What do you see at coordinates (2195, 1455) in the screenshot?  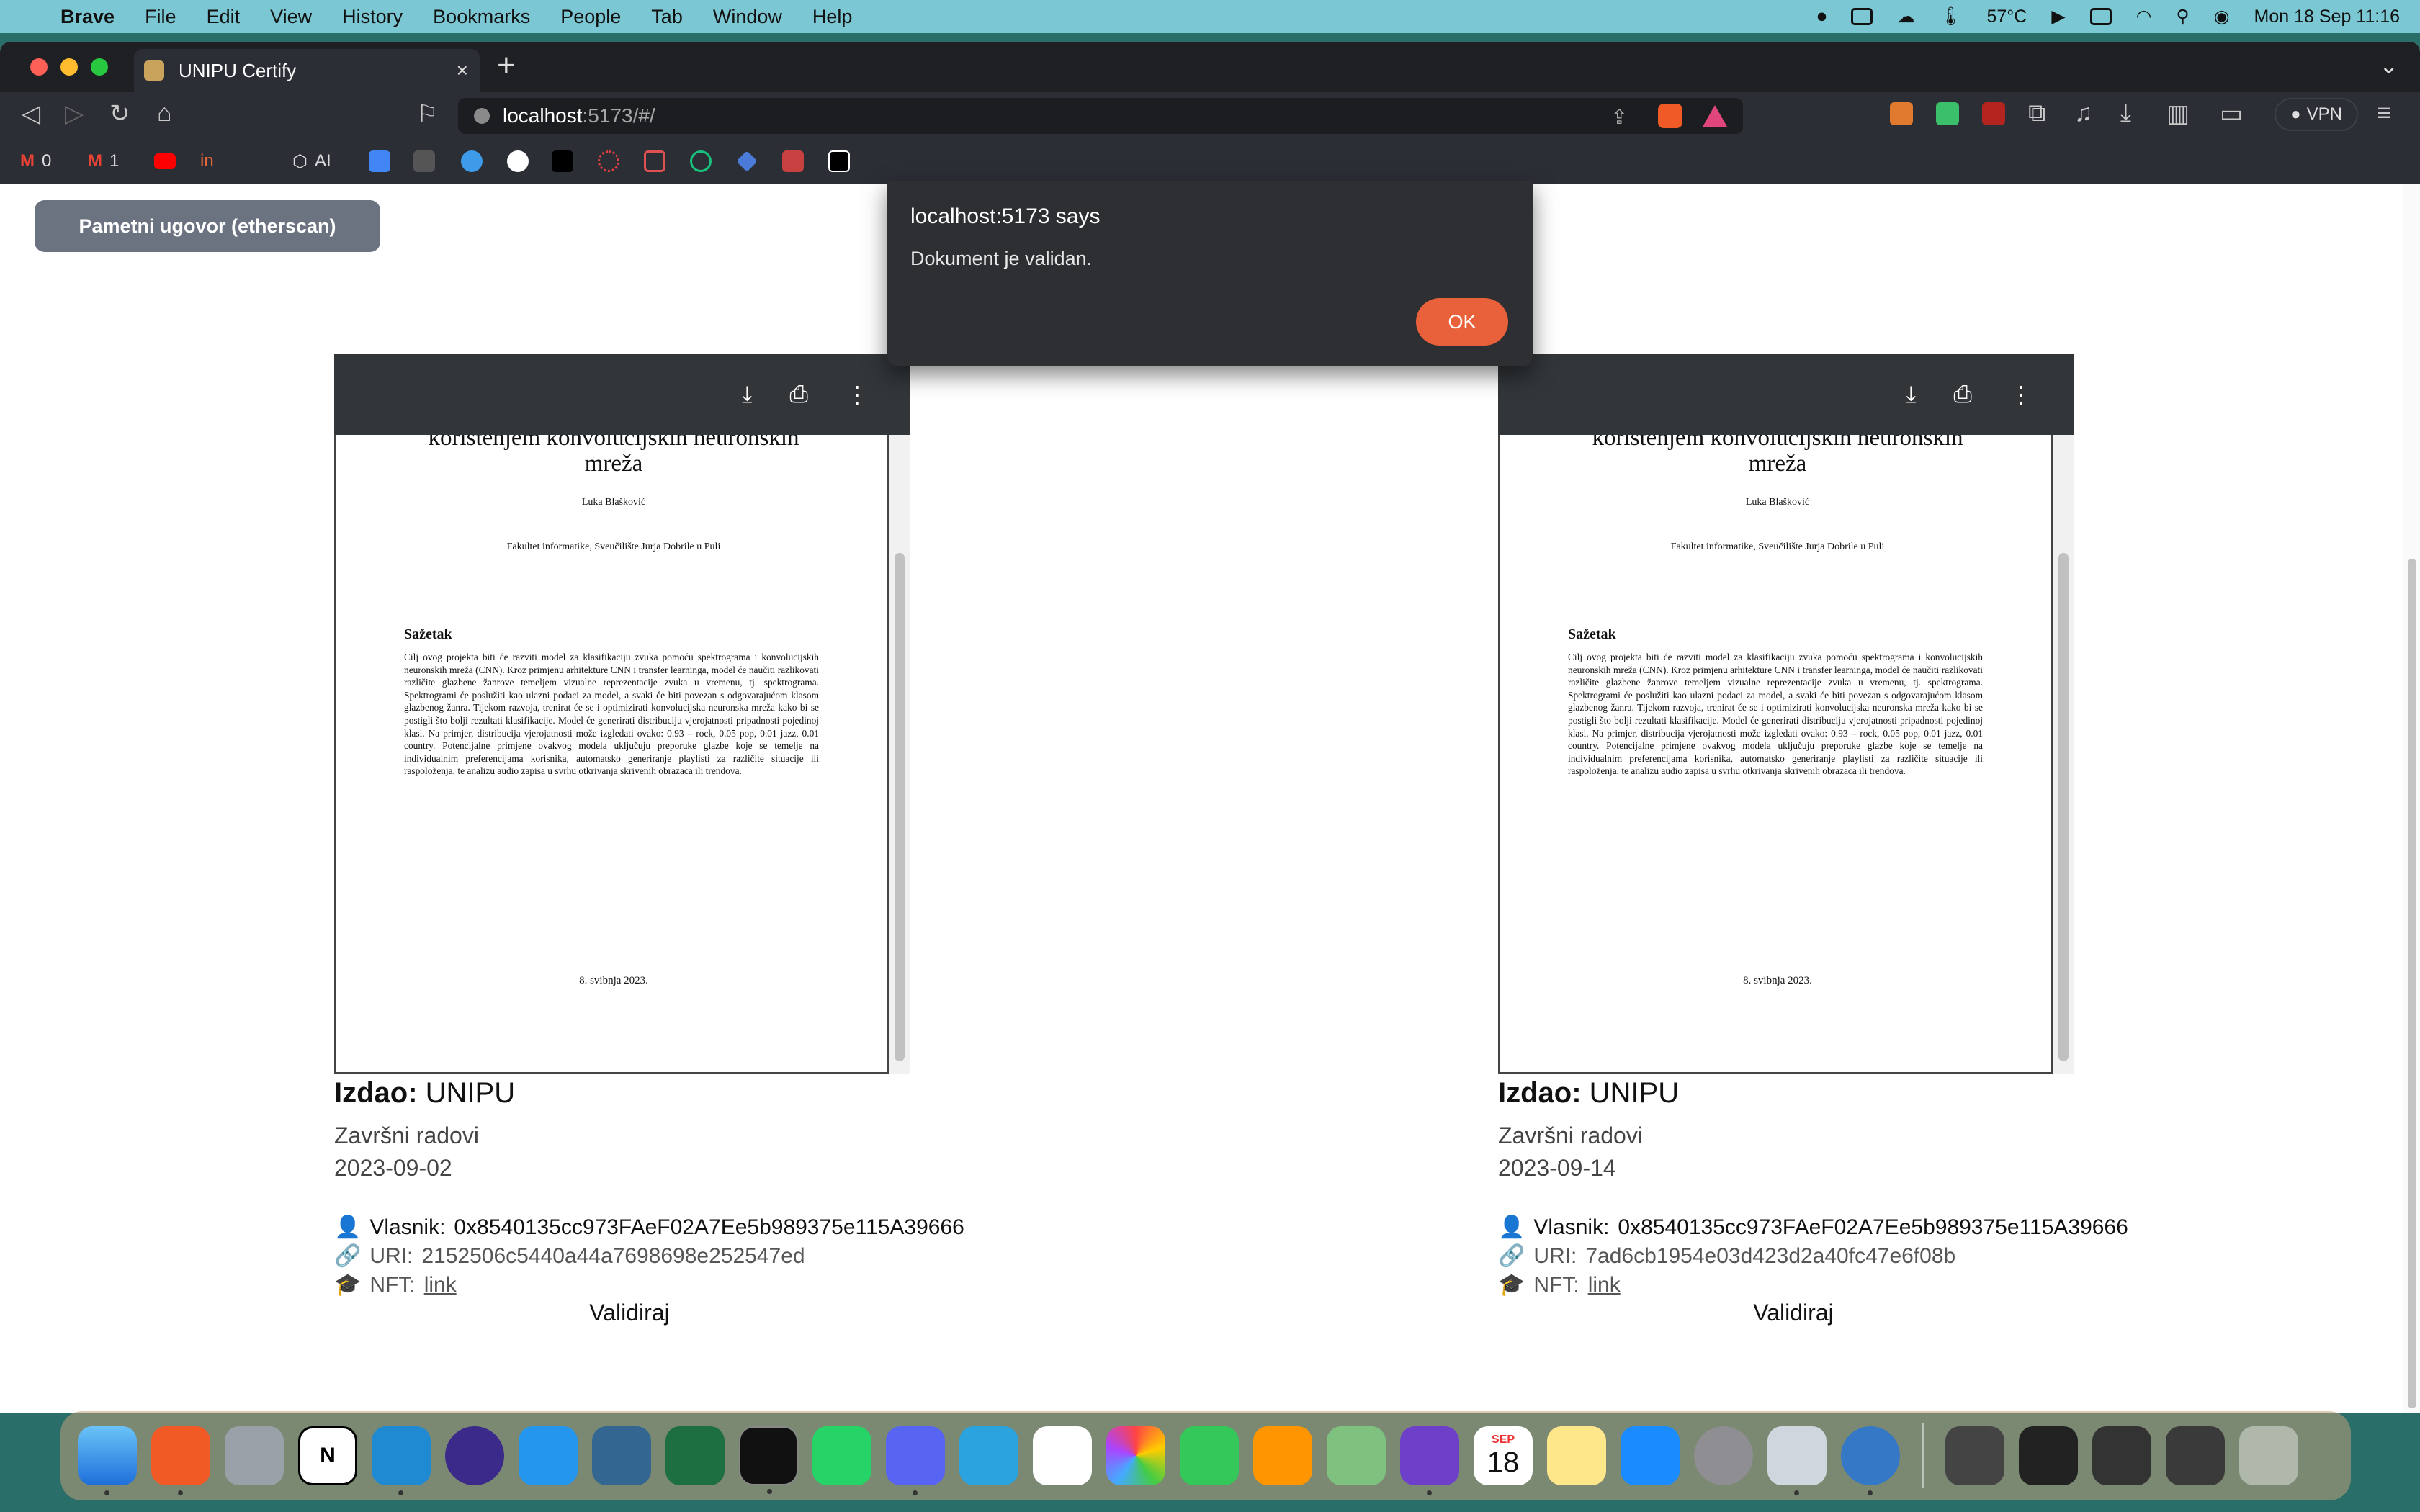 I see `recent-window-4-icon` at bounding box center [2195, 1455].